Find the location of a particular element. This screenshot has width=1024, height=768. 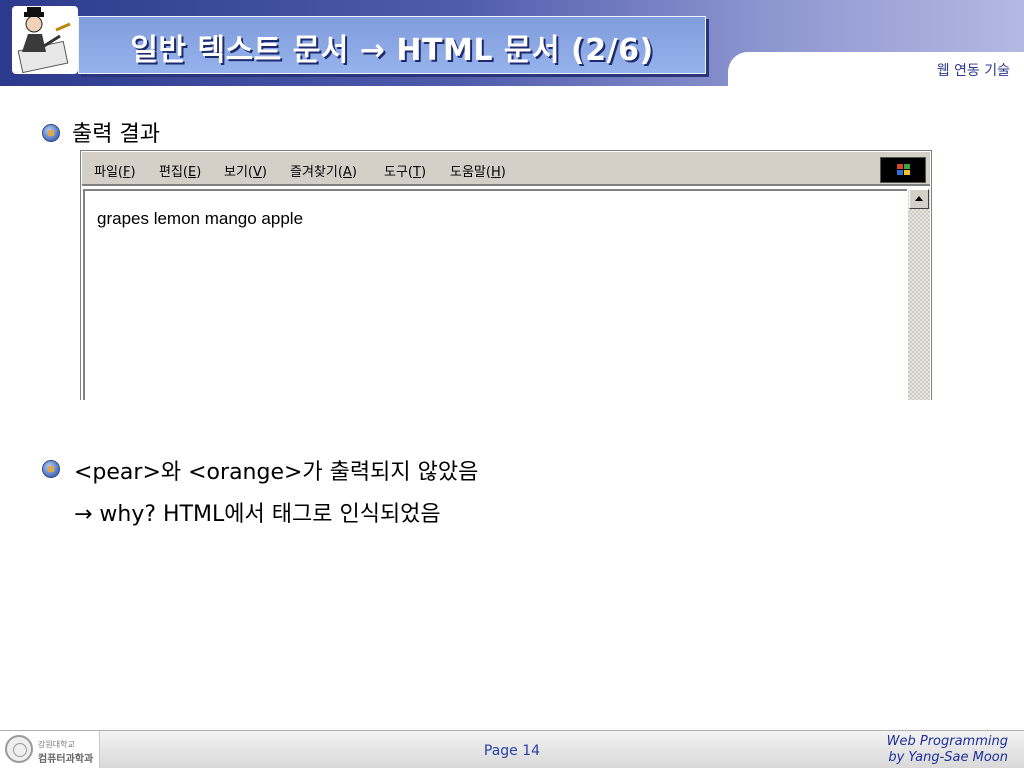

menu-help-key: H is located at coordinates (495, 172).